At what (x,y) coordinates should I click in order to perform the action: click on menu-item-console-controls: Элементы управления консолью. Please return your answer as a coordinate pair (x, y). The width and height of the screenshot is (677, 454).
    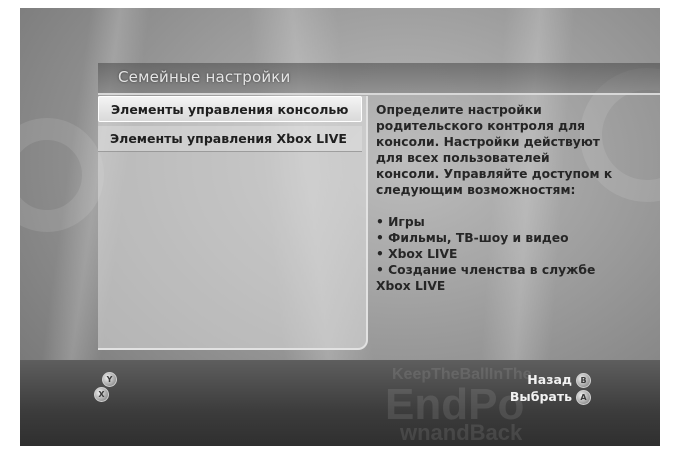
    Looking at the image, I should click on (230, 109).